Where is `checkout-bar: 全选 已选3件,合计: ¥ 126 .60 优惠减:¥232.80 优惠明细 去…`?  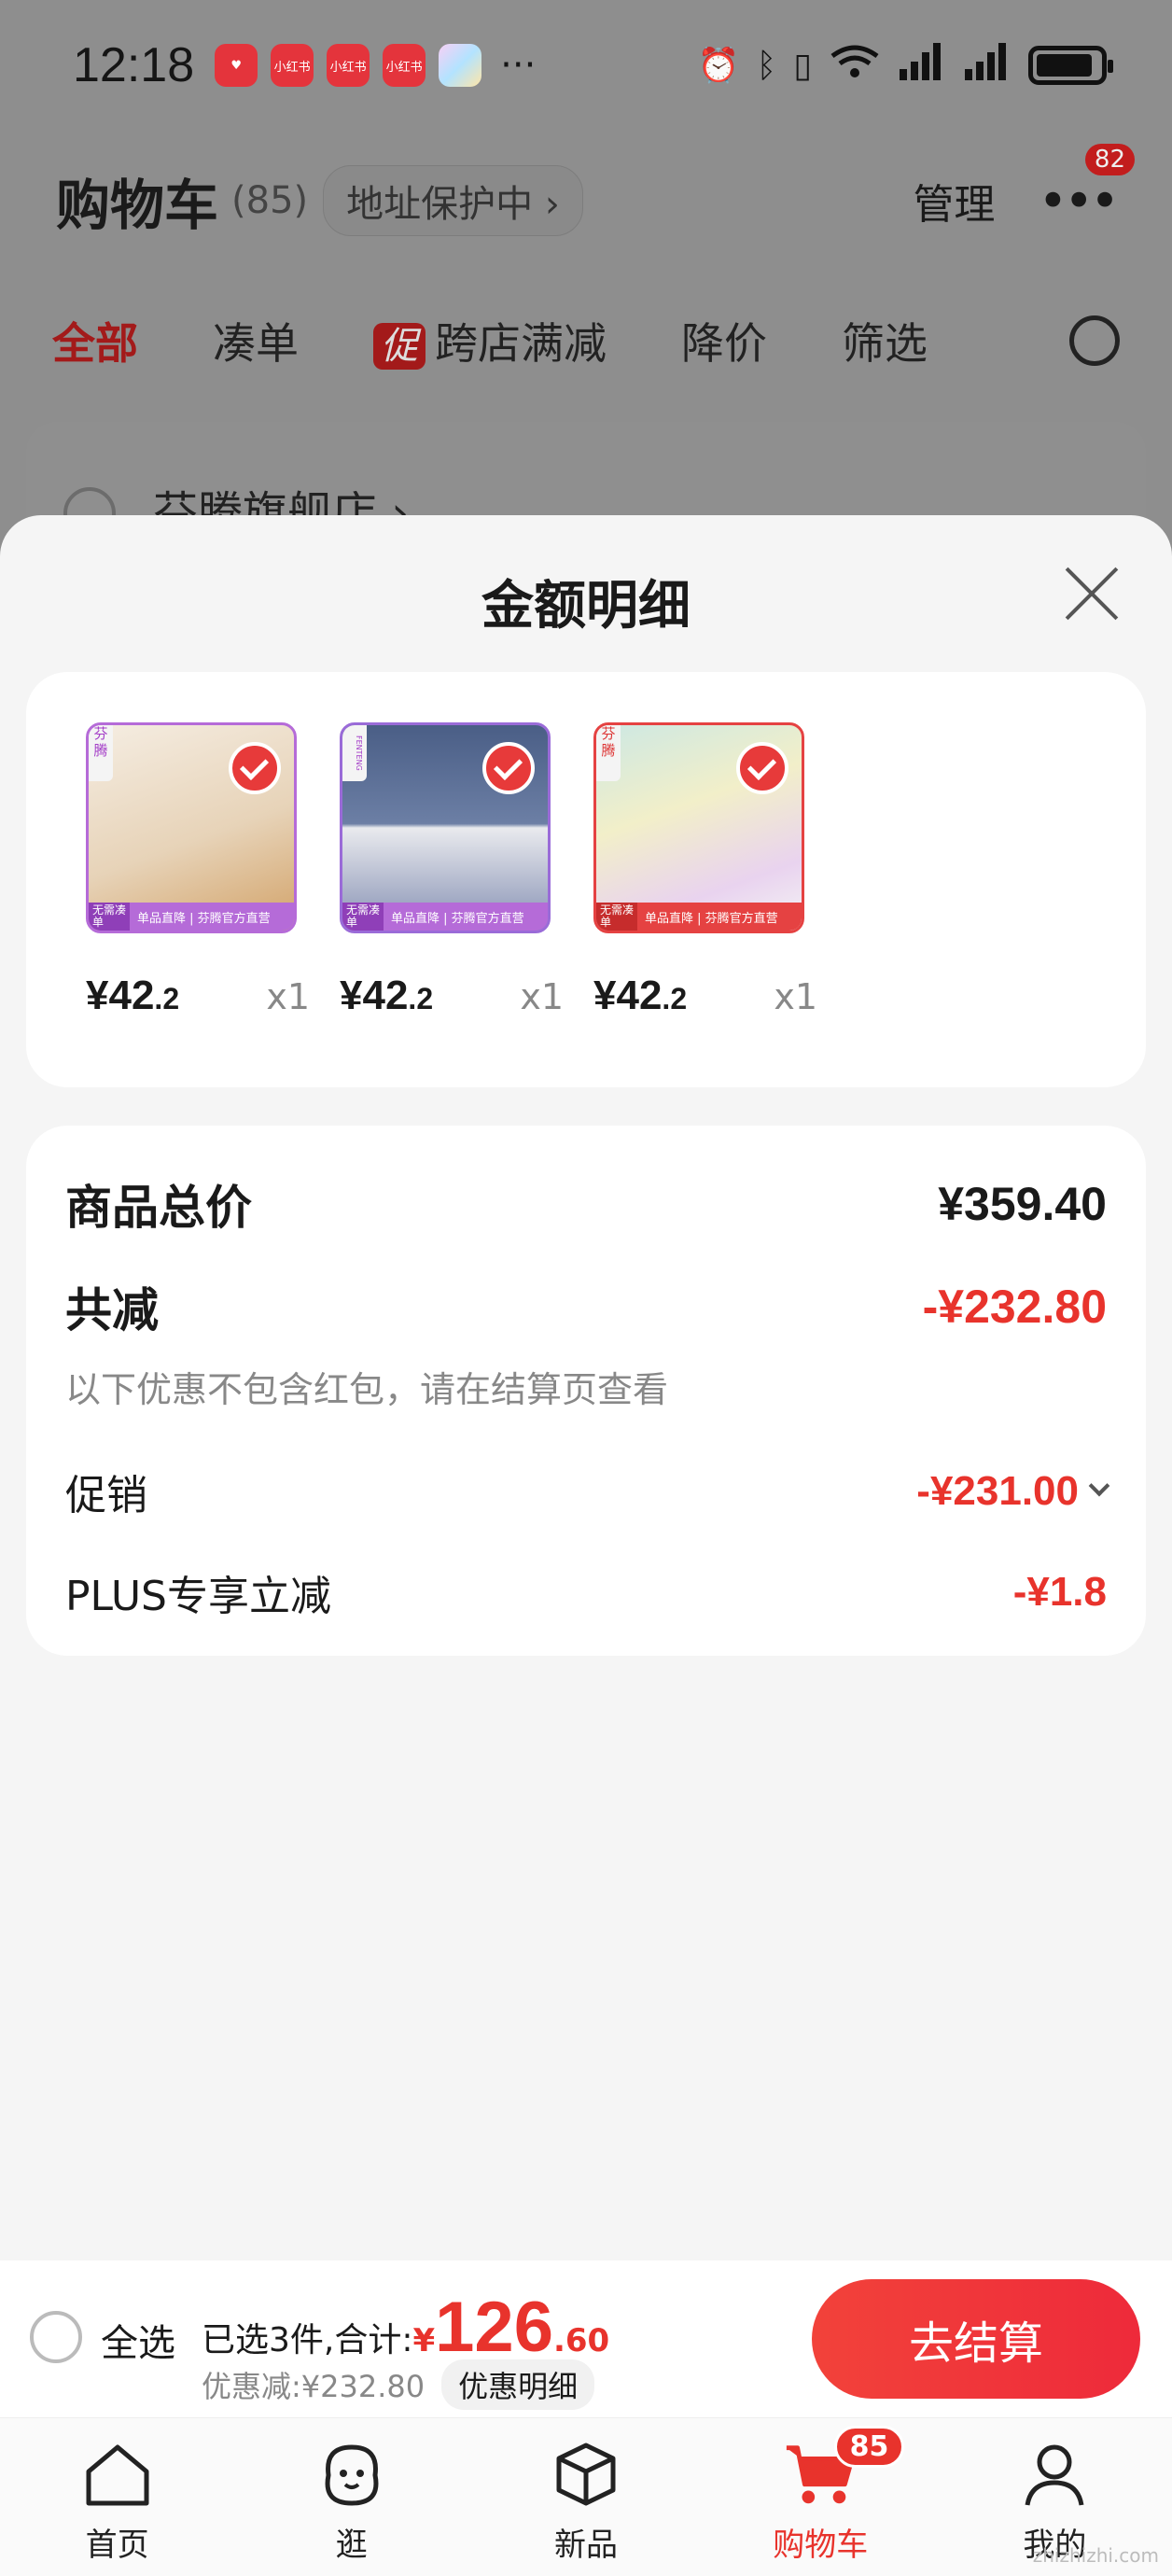 checkout-bar: 全选 已选3件,合计: ¥ 126 .60 优惠减:¥232.80 优惠明细 去… is located at coordinates (586, 2339).